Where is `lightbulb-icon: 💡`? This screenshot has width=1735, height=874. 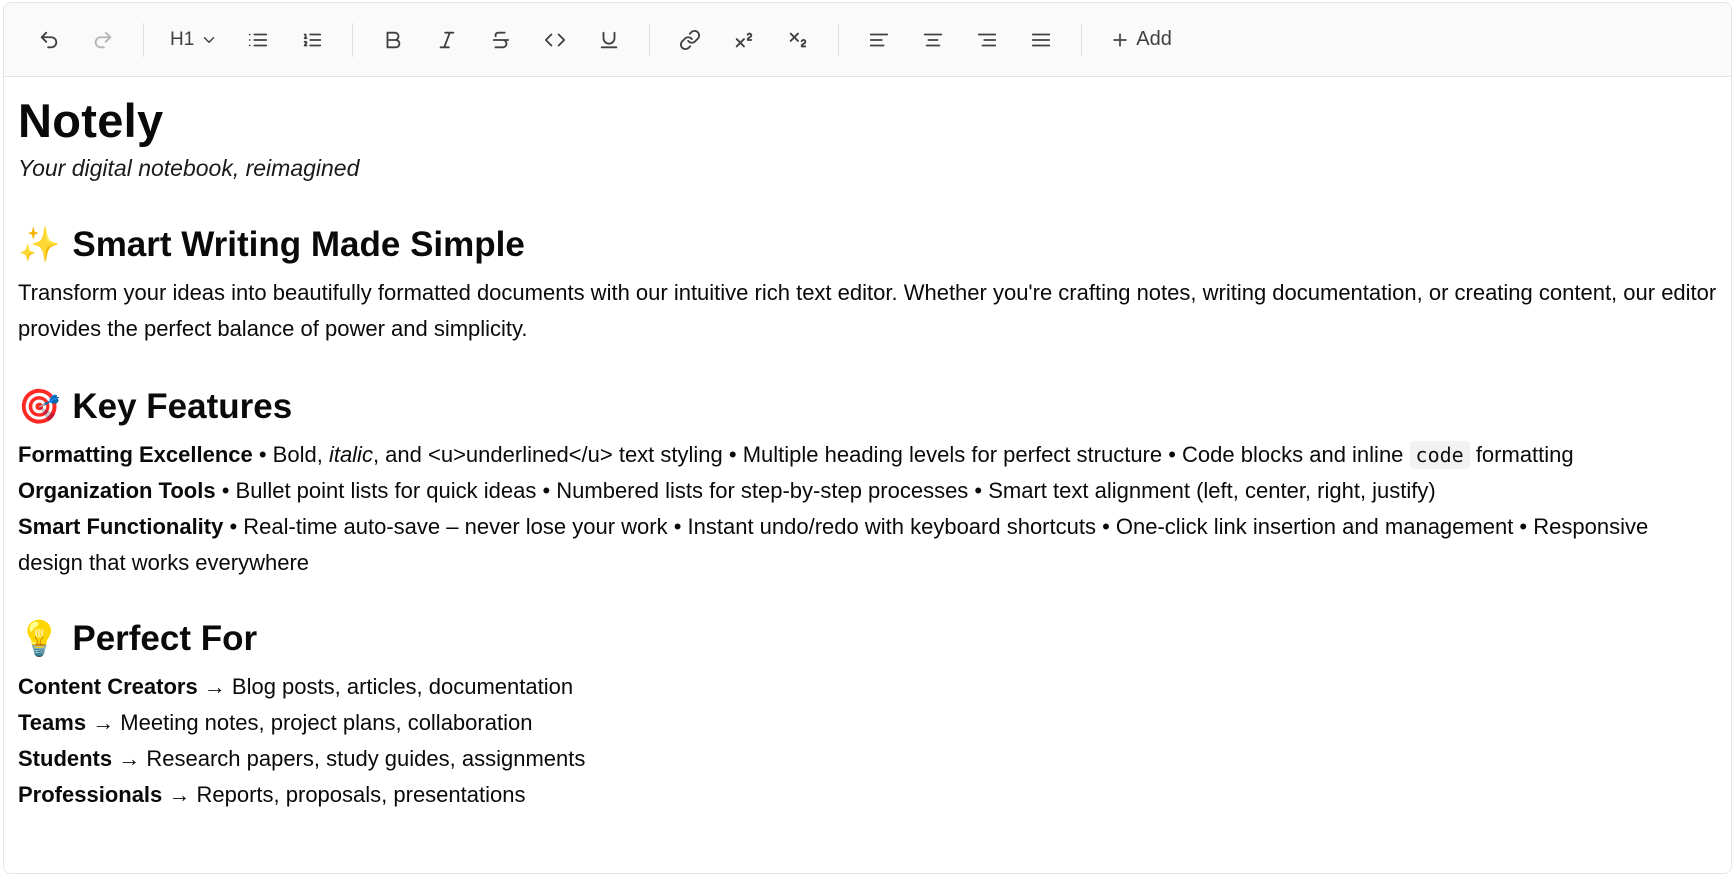 lightbulb-icon: 💡 is located at coordinates (39, 639).